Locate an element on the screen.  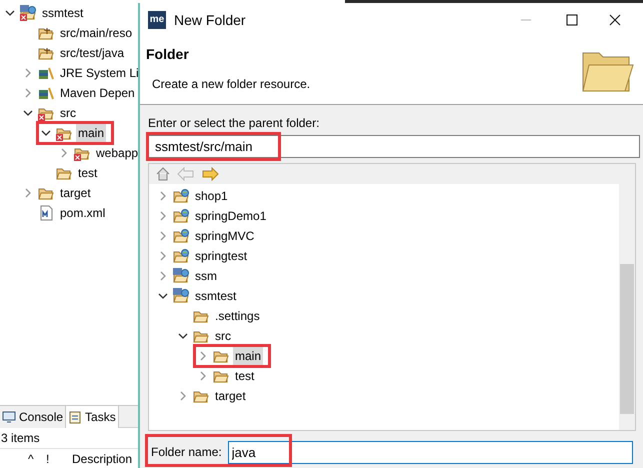
item-count: 3 items is located at coordinates (20, 438).